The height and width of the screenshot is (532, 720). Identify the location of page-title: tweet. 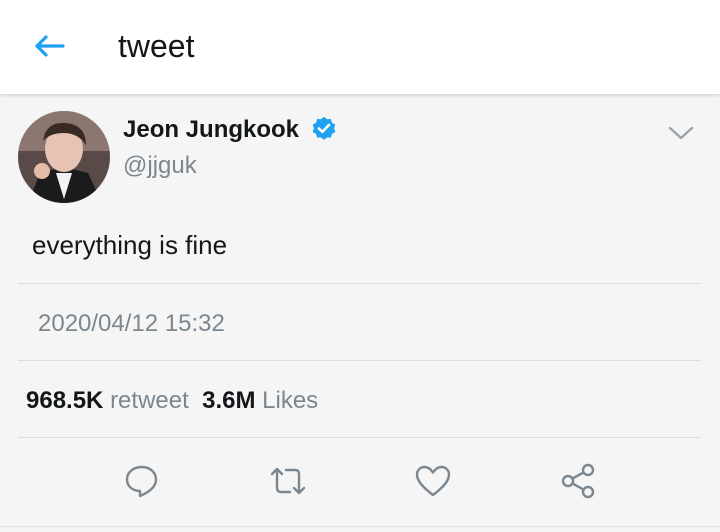
(156, 46).